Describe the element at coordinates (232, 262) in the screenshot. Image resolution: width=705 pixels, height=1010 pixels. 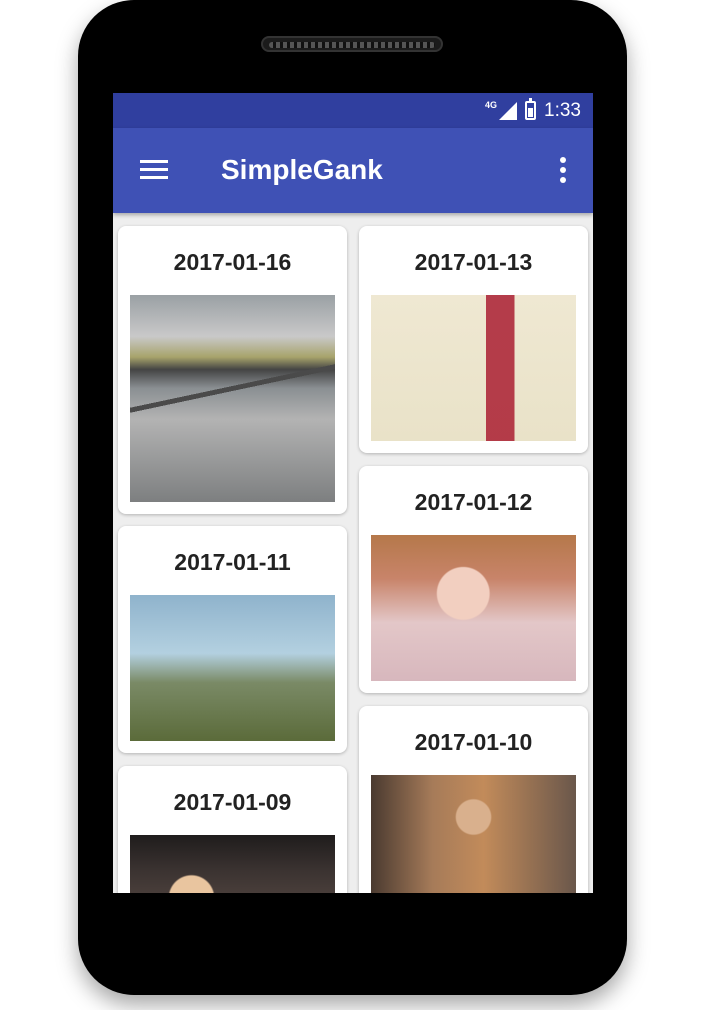
I see `card-date: 2017-01-16` at that location.